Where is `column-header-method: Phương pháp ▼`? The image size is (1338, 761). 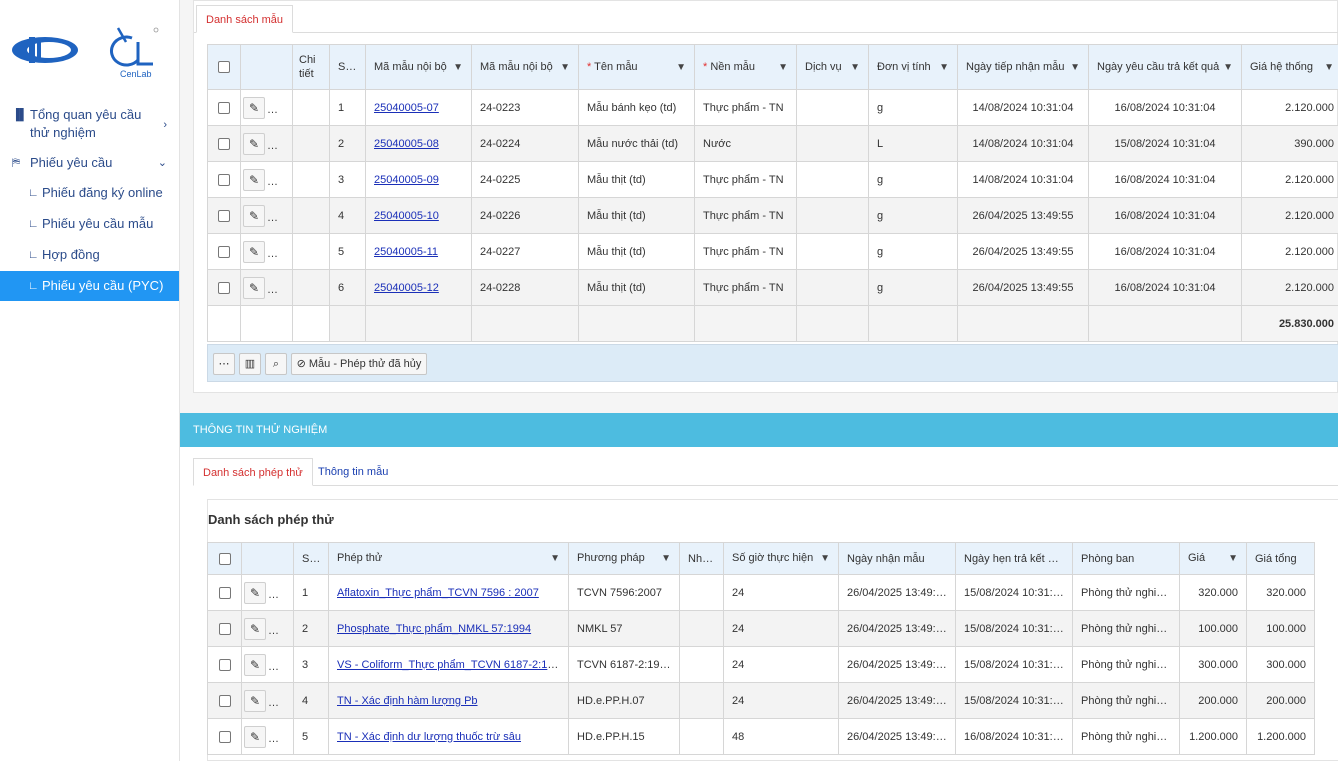
column-header-method: Phương pháp ▼ is located at coordinates (624, 558).